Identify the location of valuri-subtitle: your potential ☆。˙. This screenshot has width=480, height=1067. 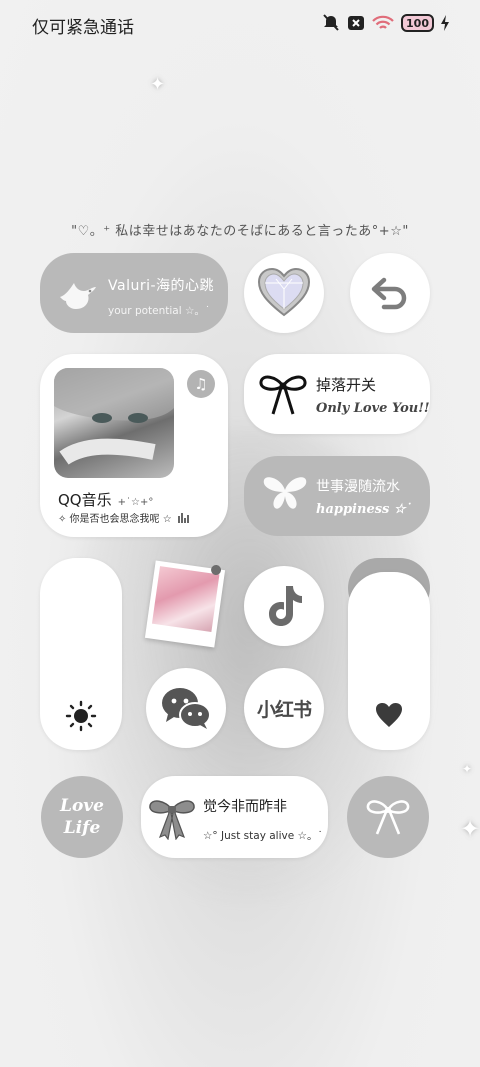
(159, 311).